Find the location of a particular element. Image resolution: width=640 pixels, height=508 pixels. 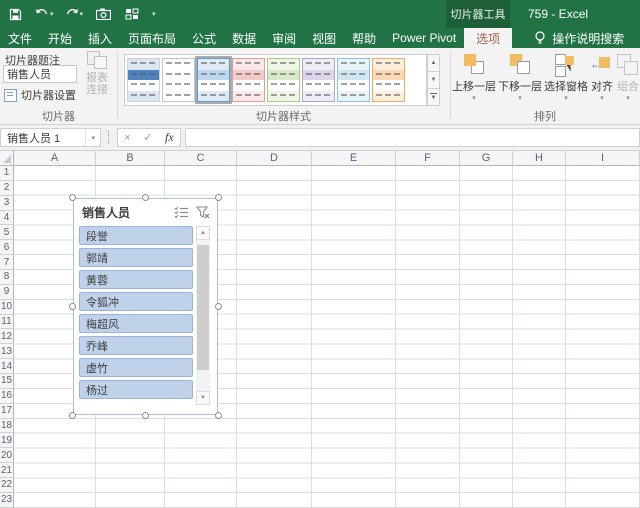

row-header: 15 is located at coordinates (7, 381).